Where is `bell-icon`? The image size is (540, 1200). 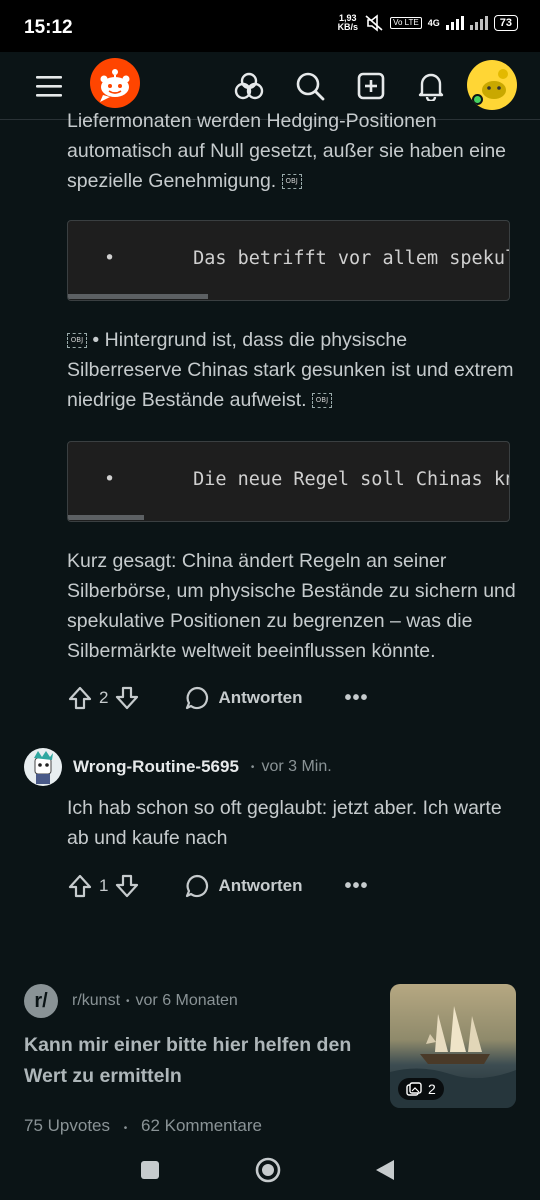
bell-icon is located at coordinates (431, 86).